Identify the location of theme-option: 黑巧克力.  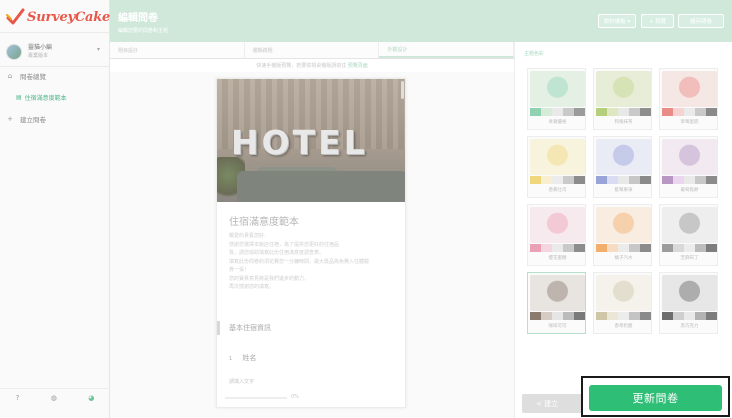
(688, 303).